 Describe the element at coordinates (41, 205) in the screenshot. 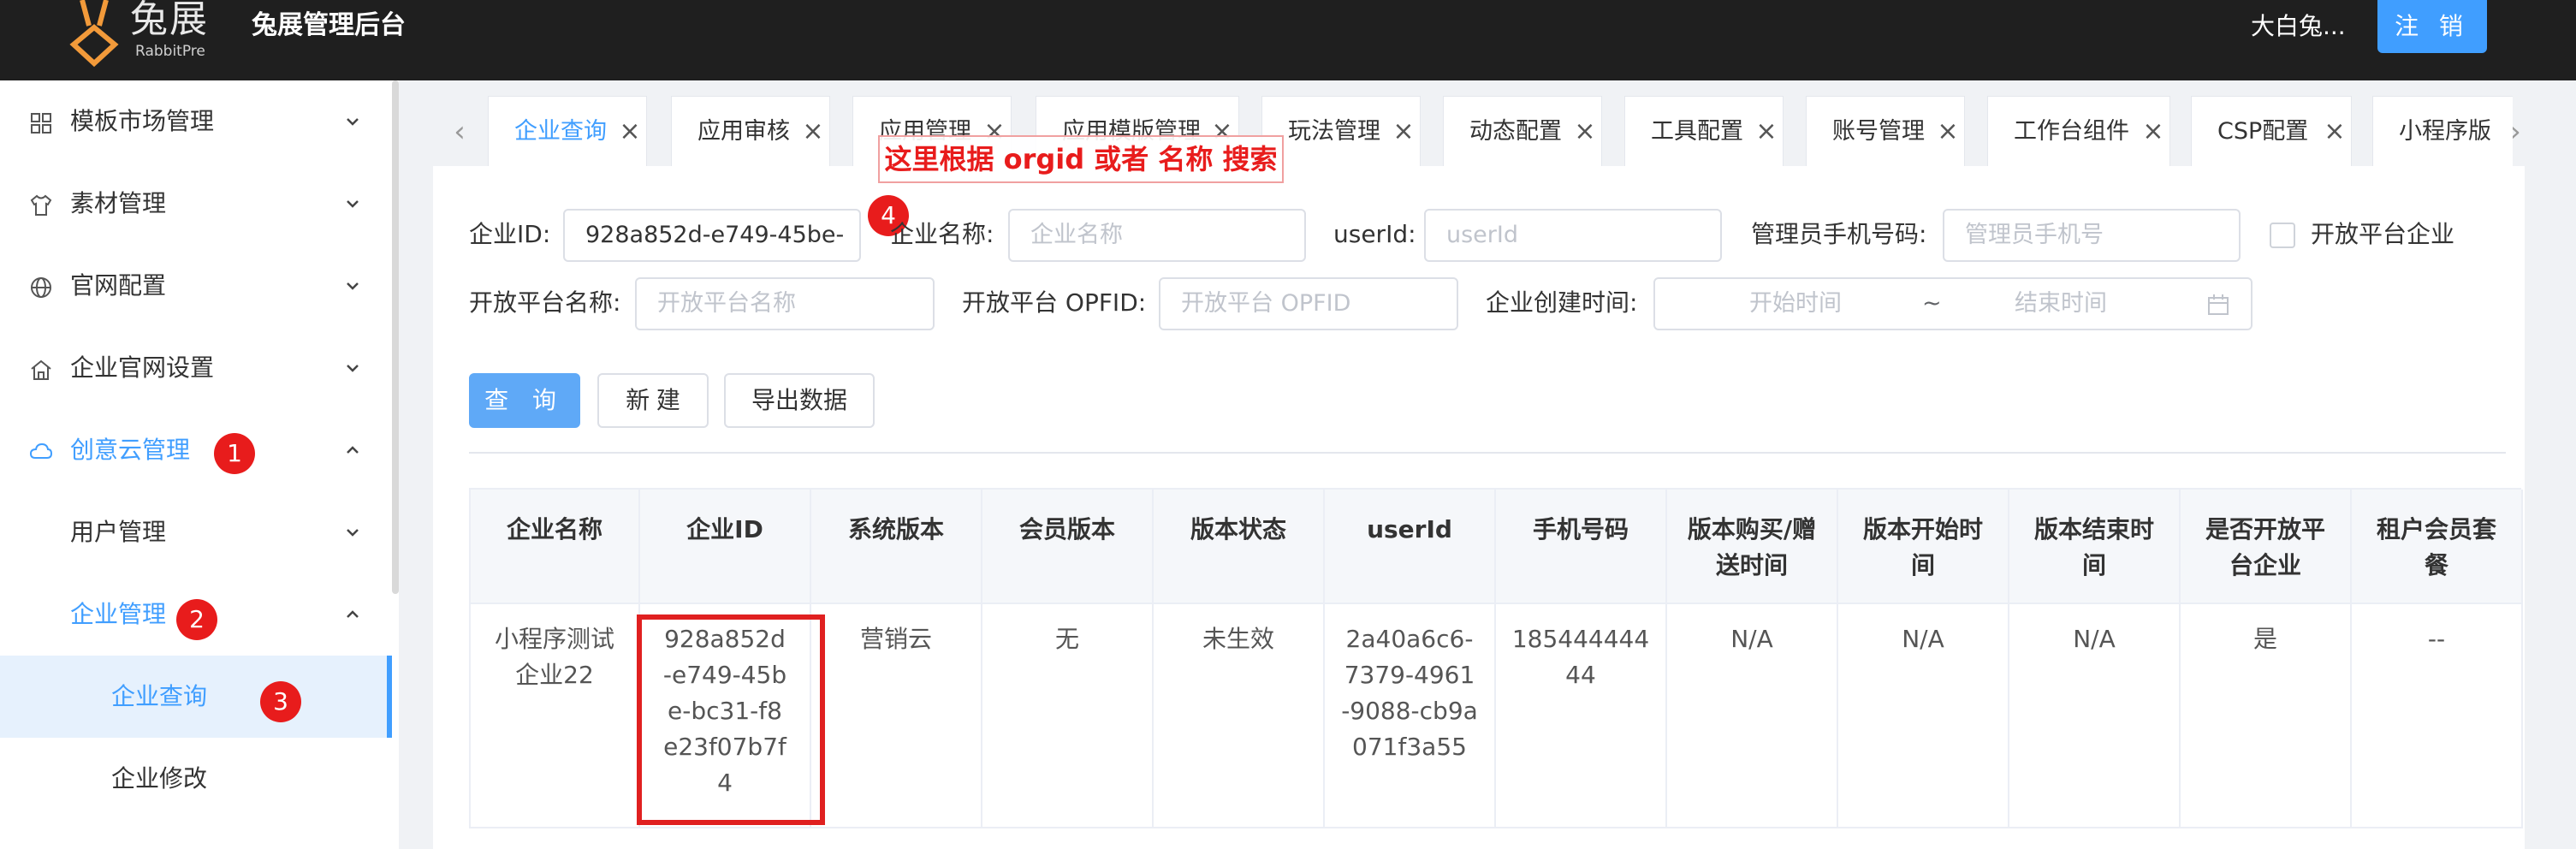

I see `shirt-icon` at that location.